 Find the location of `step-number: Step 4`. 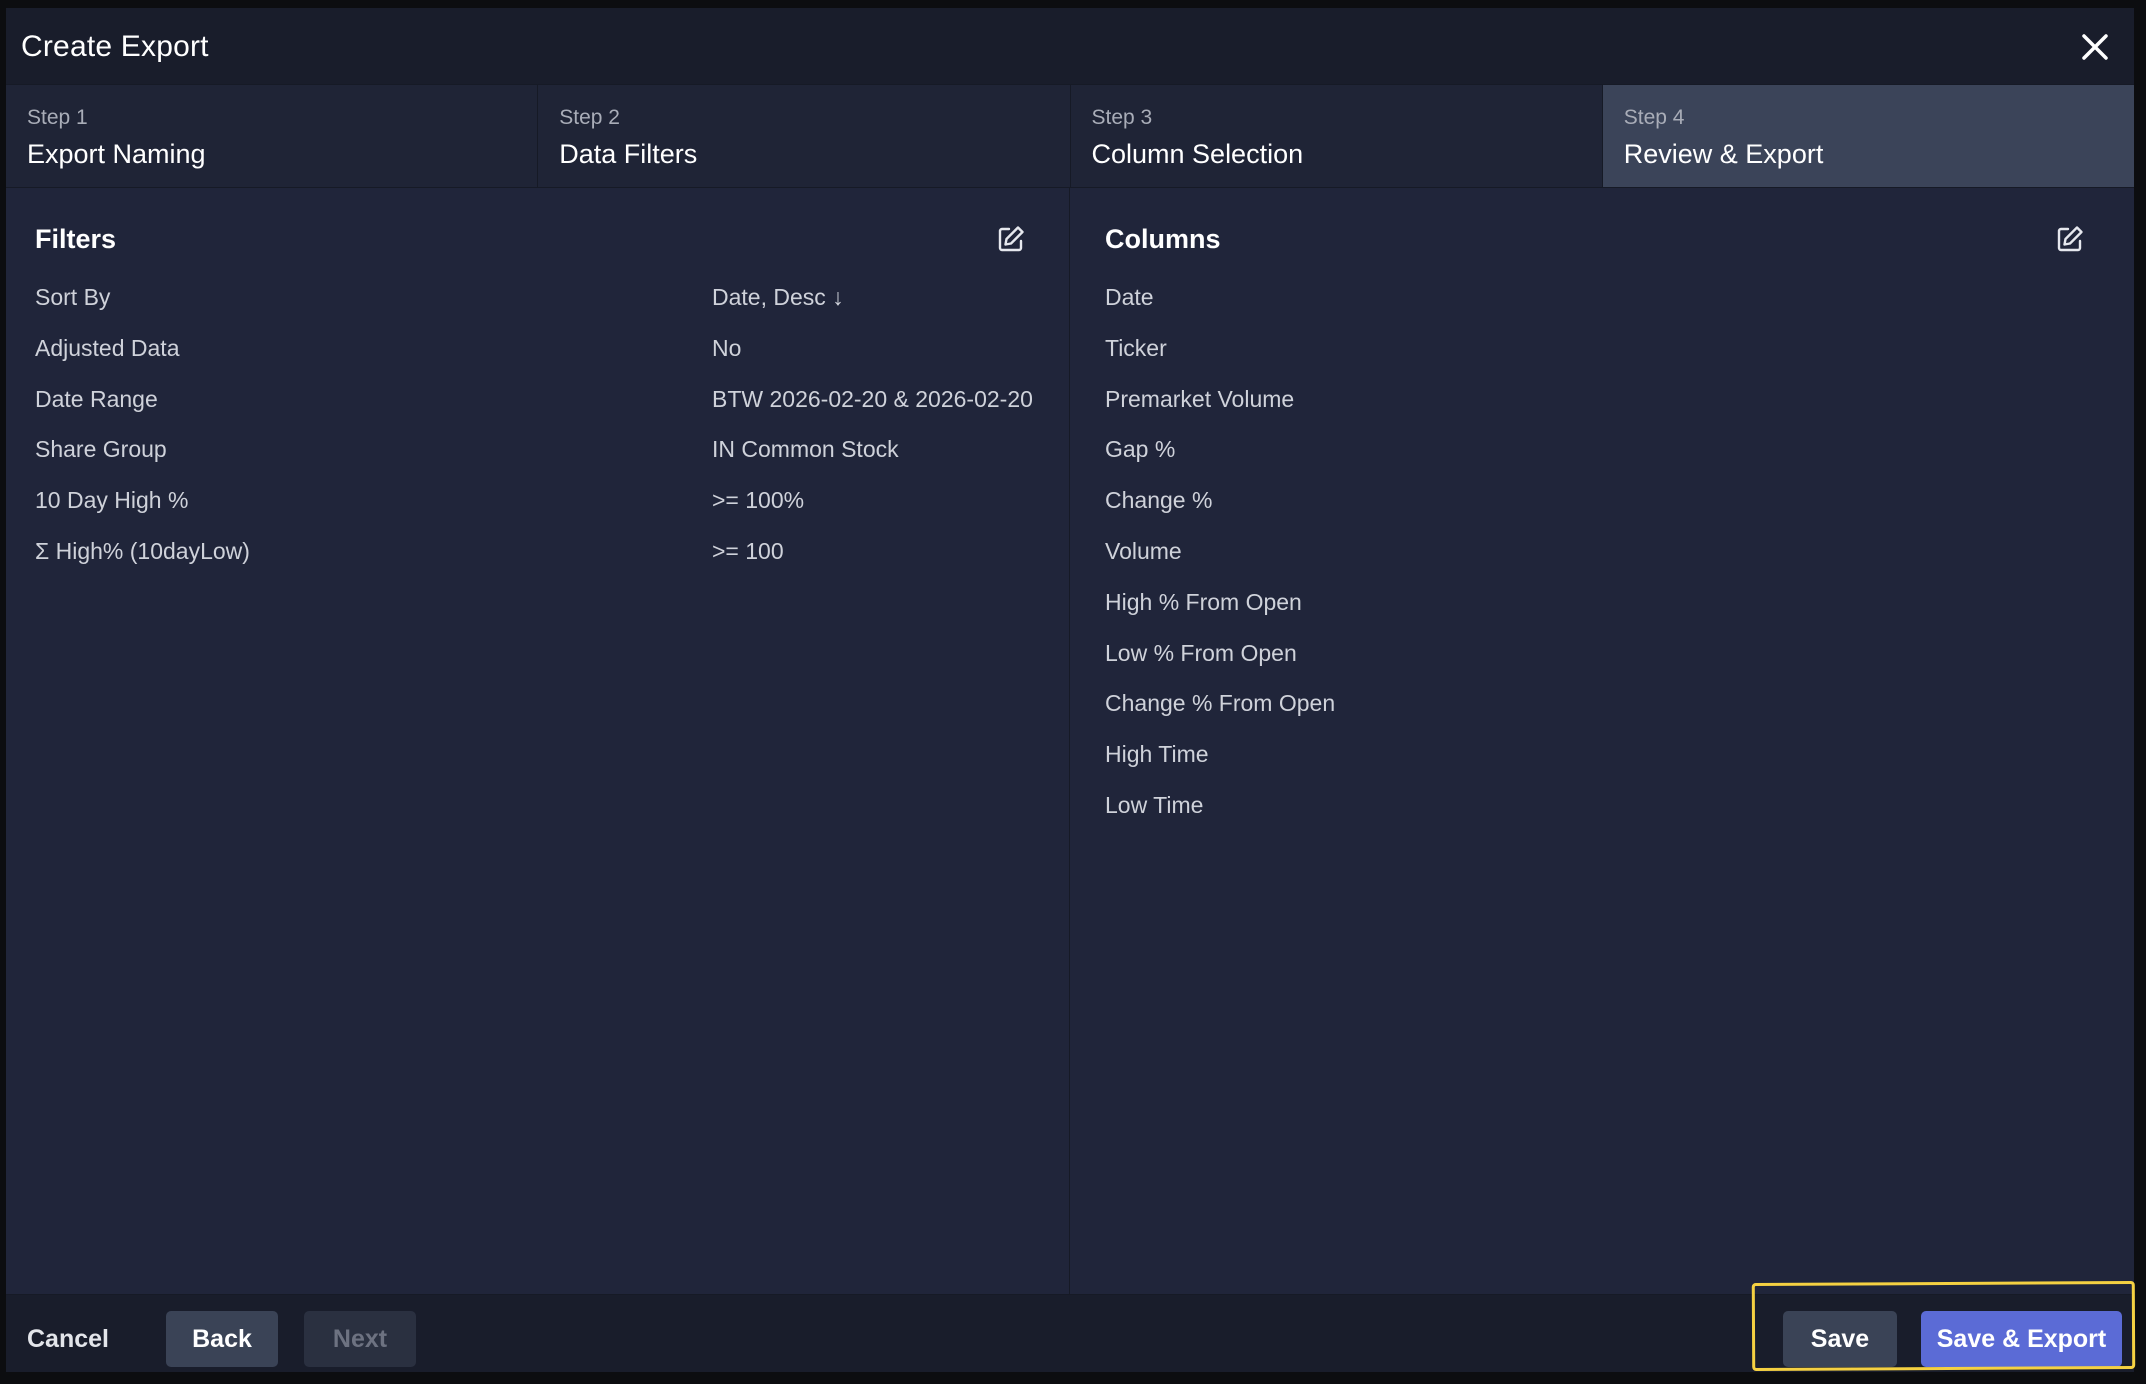

step-number: Step 4 is located at coordinates (1654, 117).